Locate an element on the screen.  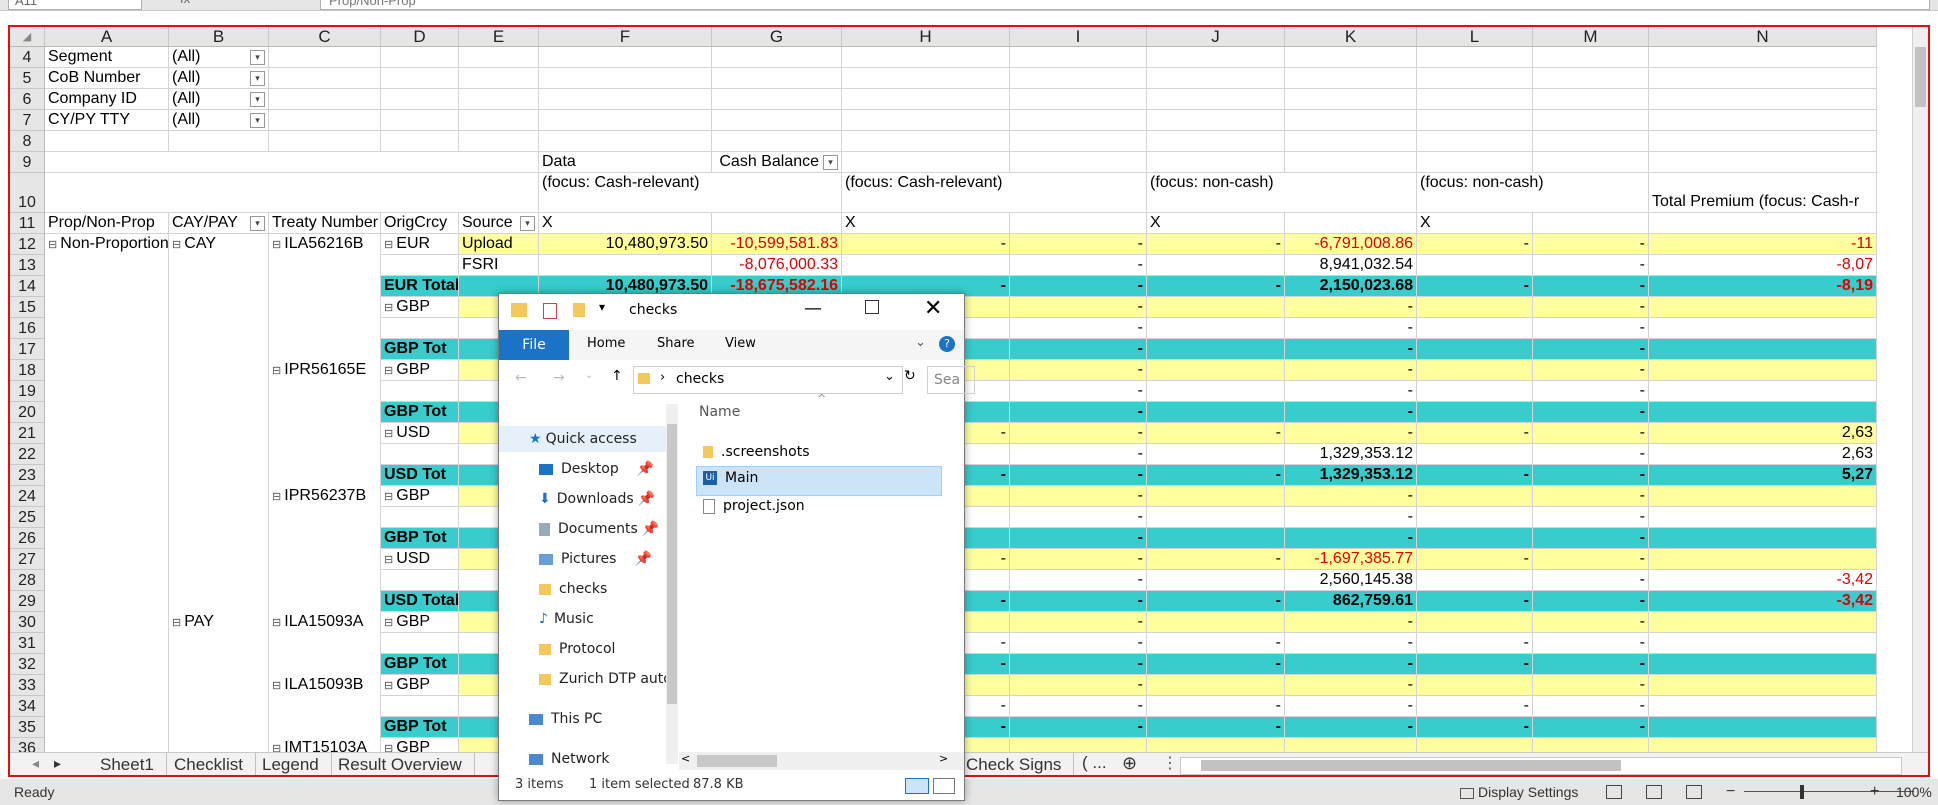
pivot-cell: 2,63 is located at coordinates (1763, 433).